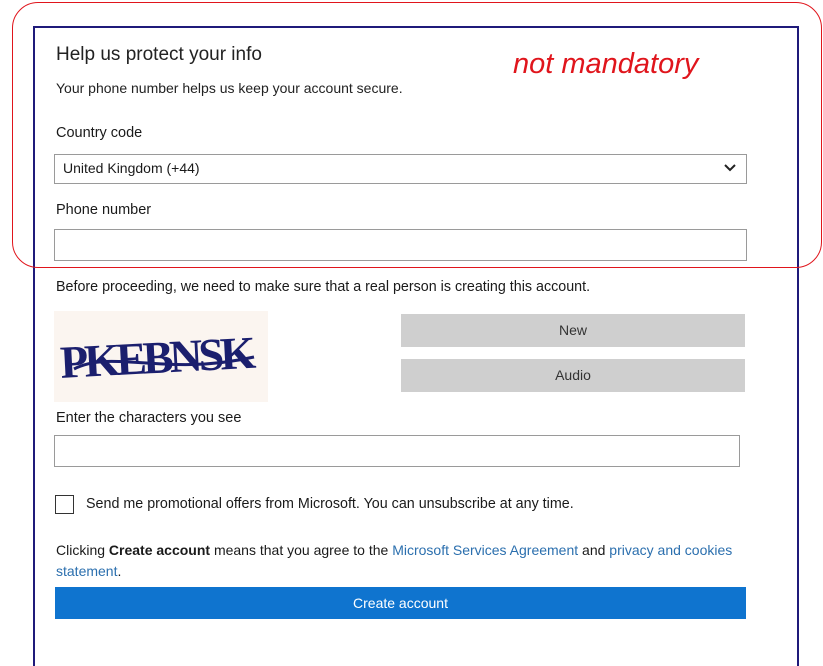 The width and height of the screenshot is (823, 666). What do you see at coordinates (606, 64) in the screenshot?
I see `annotation-label: not mandatory` at bounding box center [606, 64].